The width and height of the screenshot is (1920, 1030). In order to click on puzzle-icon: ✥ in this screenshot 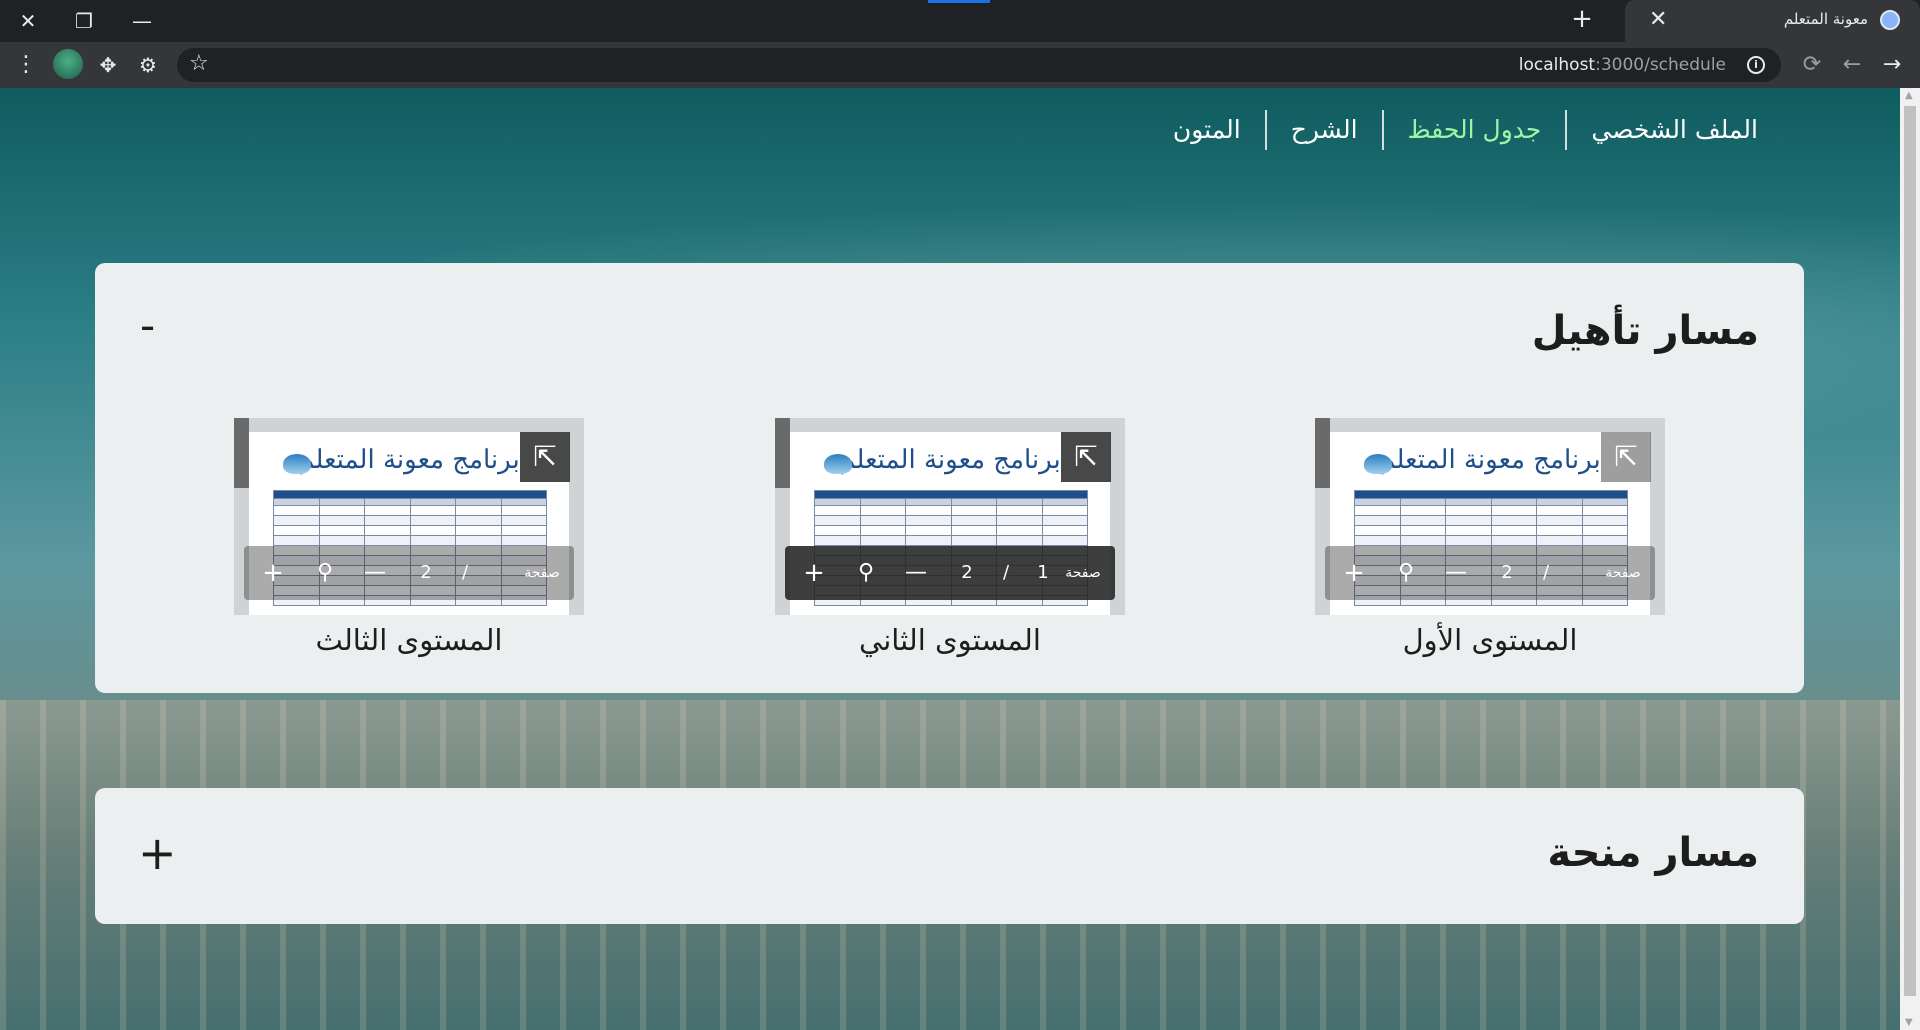, I will do `click(108, 65)`.